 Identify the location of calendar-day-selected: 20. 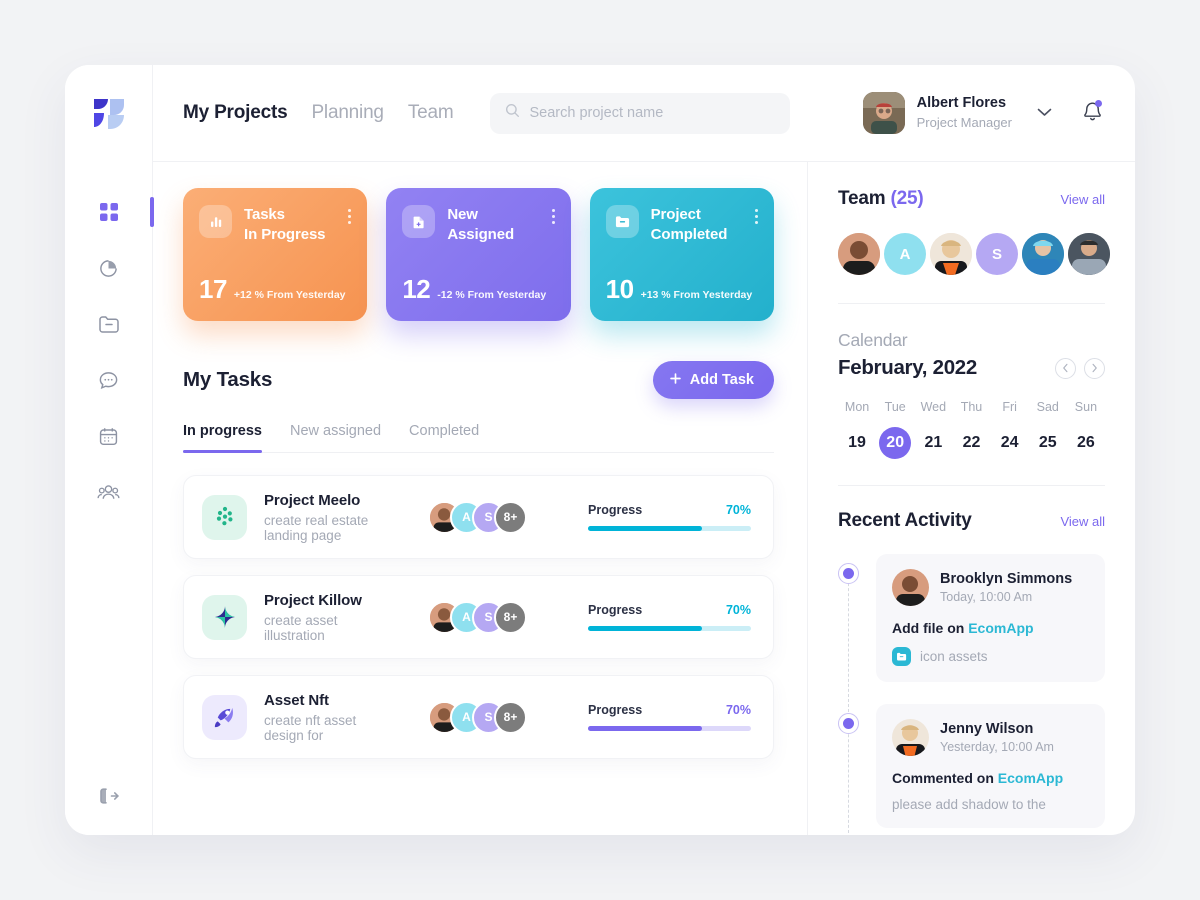
(895, 443).